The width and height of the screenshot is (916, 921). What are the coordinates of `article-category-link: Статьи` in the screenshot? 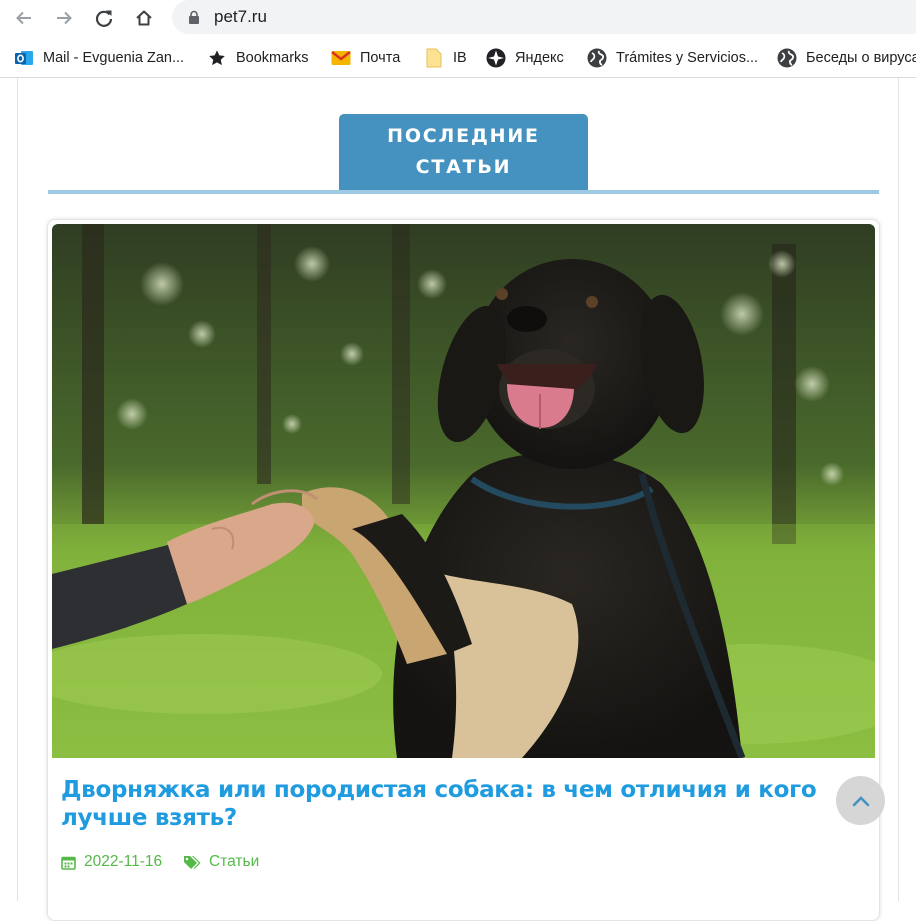 It's located at (234, 862).